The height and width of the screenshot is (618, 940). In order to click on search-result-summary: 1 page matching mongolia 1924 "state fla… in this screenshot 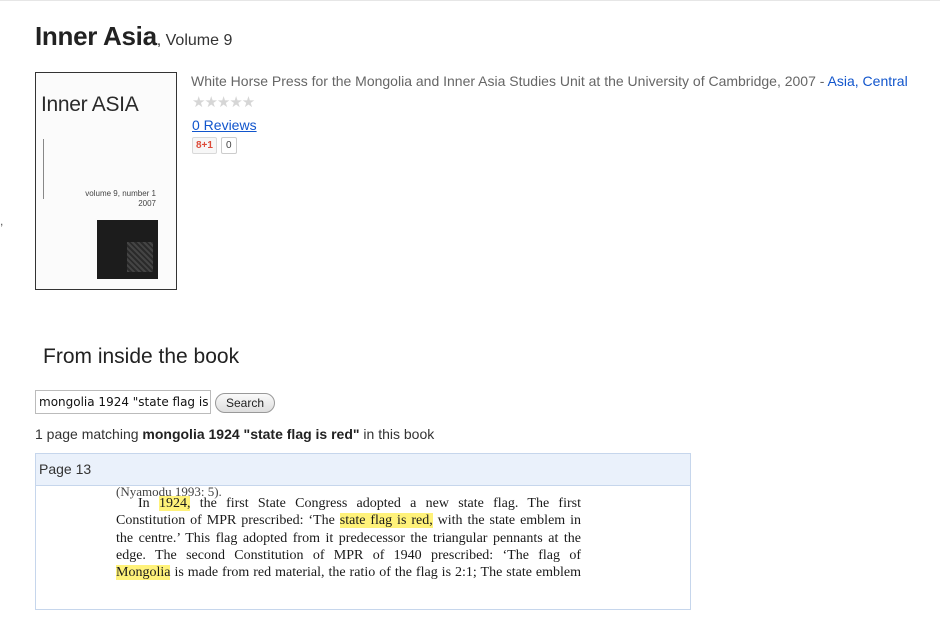, I will do `click(234, 434)`.